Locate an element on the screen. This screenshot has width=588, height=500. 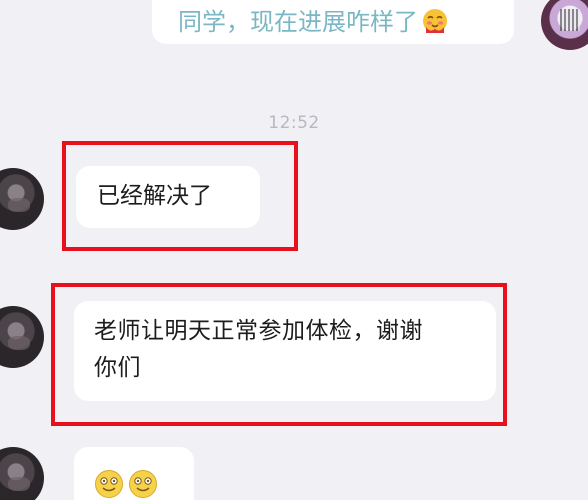
incoming-message-bubble: 老师让明天正常参加体检，谢谢 你们 is located at coordinates (285, 351).